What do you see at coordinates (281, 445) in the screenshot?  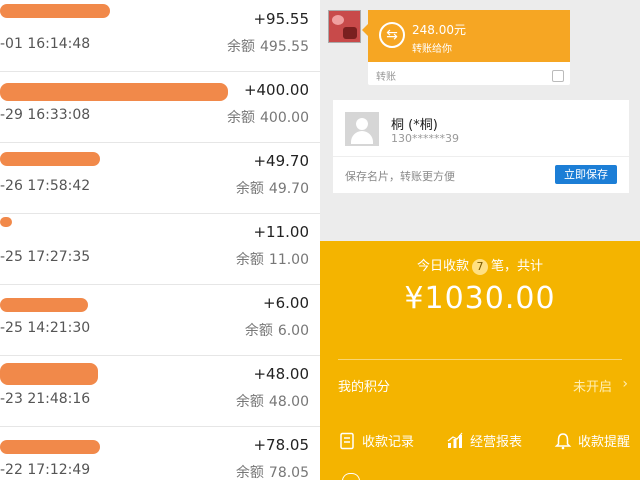 I see `transaction-amount: +78.05` at bounding box center [281, 445].